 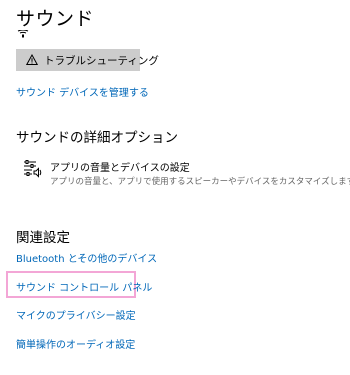 What do you see at coordinates (33, 169) in the screenshot?
I see `volume-mixer-icon` at bounding box center [33, 169].